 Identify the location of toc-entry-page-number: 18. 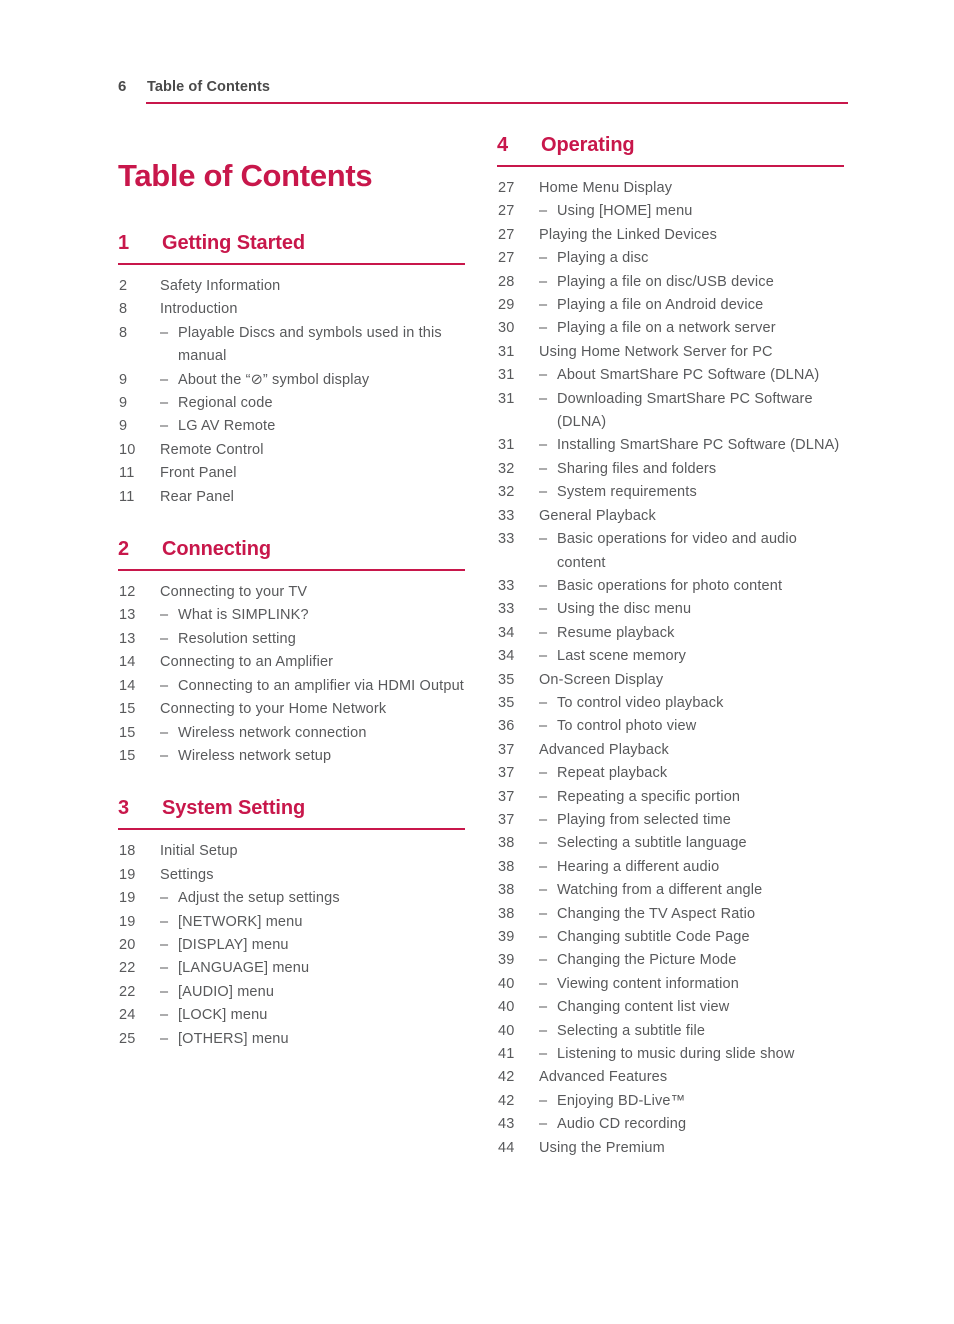
(127, 851).